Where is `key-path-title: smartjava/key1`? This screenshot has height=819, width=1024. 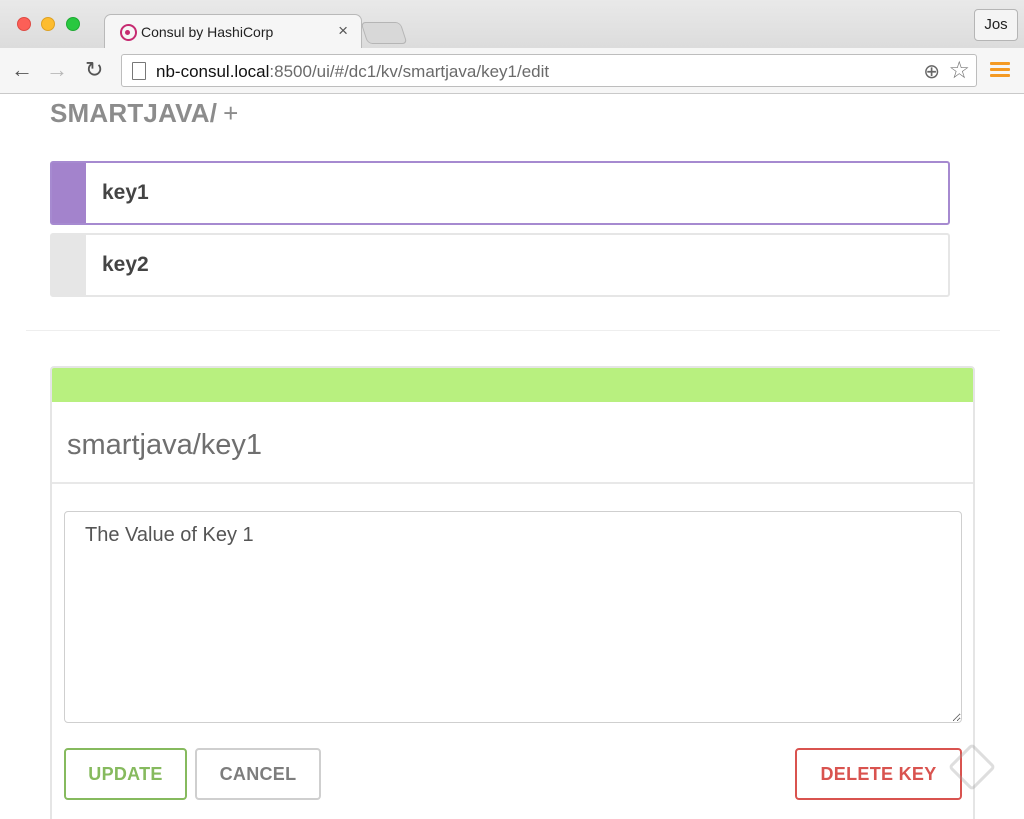
key-path-title: smartjava/key1 is located at coordinates (165, 445).